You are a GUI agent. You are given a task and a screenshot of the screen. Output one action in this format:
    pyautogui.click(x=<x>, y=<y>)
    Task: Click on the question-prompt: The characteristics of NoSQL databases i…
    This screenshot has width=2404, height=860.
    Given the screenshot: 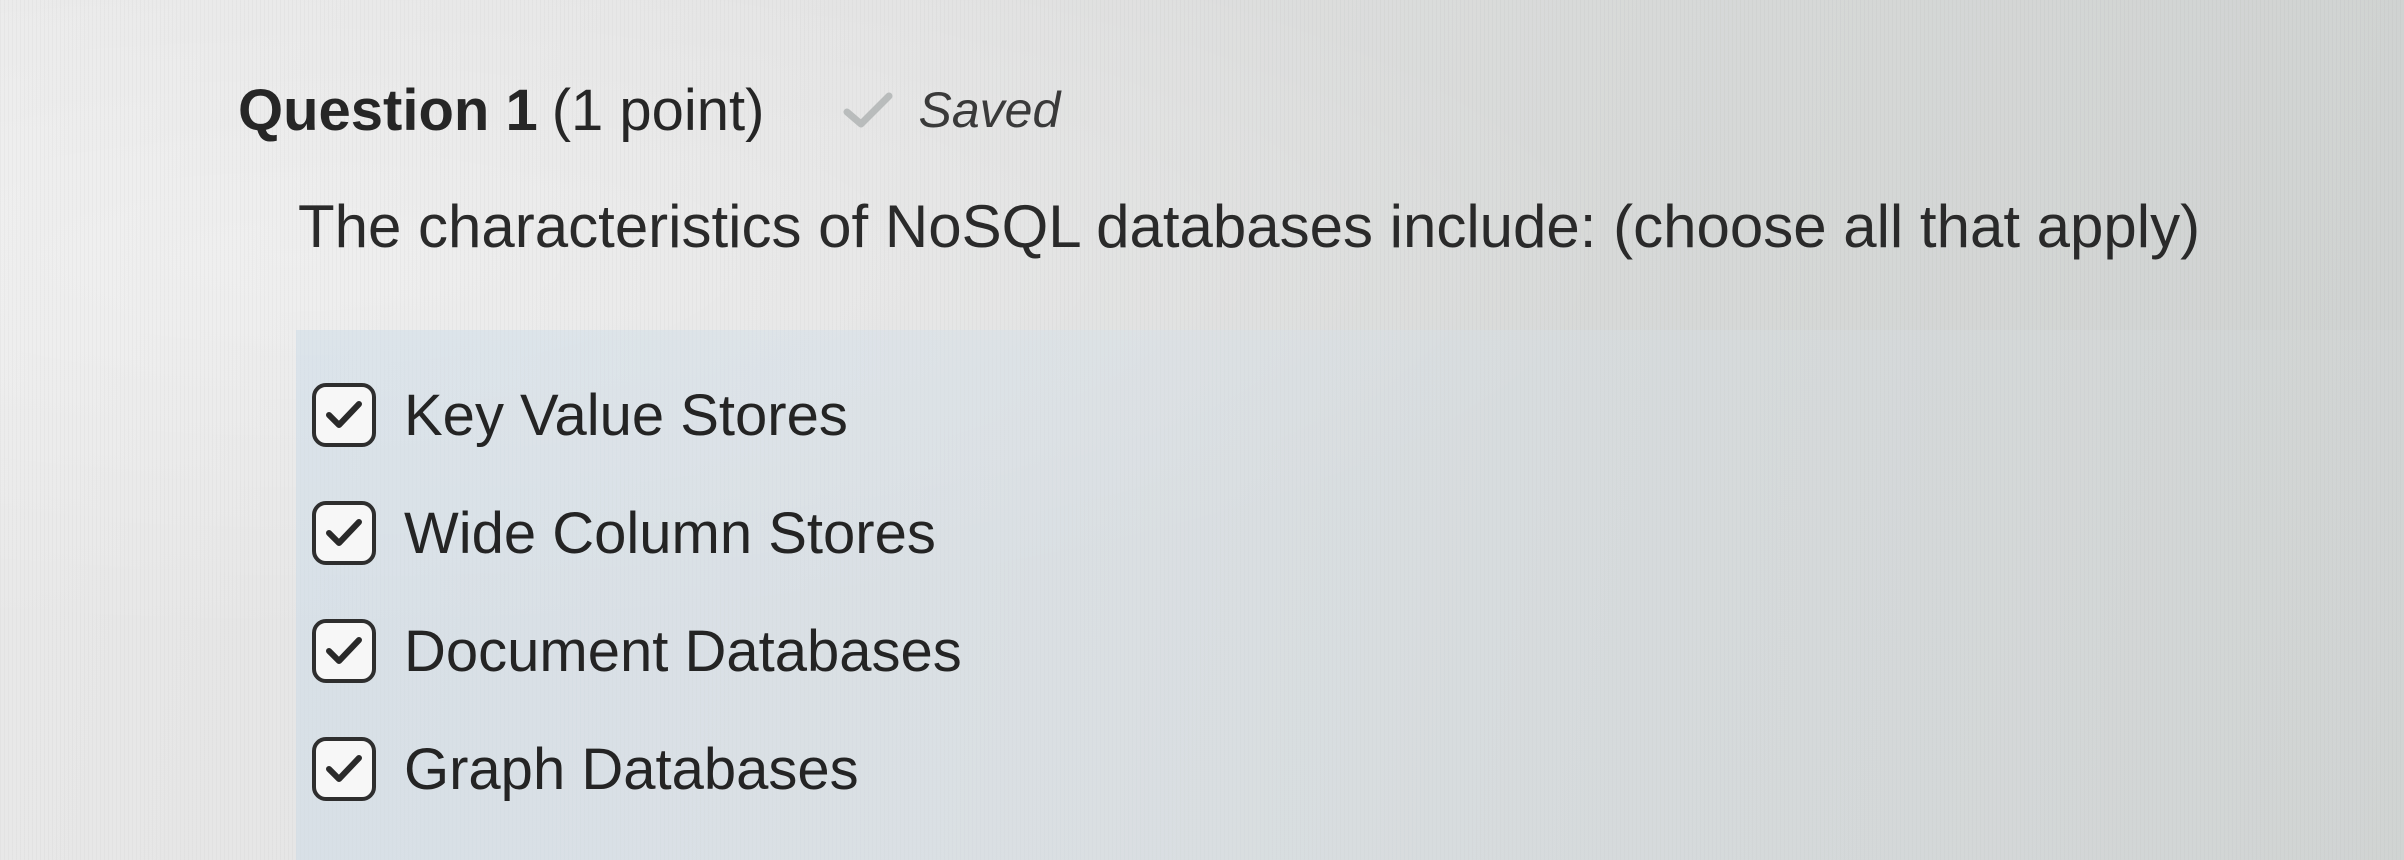 What is the action you would take?
    pyautogui.click(x=1249, y=226)
    